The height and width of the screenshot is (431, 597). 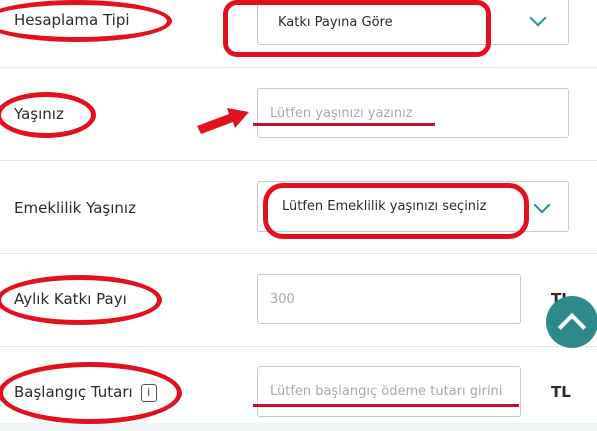 What do you see at coordinates (70, 299) in the screenshot?
I see `monthly-contribution-label: Aylık Katkı Payı` at bounding box center [70, 299].